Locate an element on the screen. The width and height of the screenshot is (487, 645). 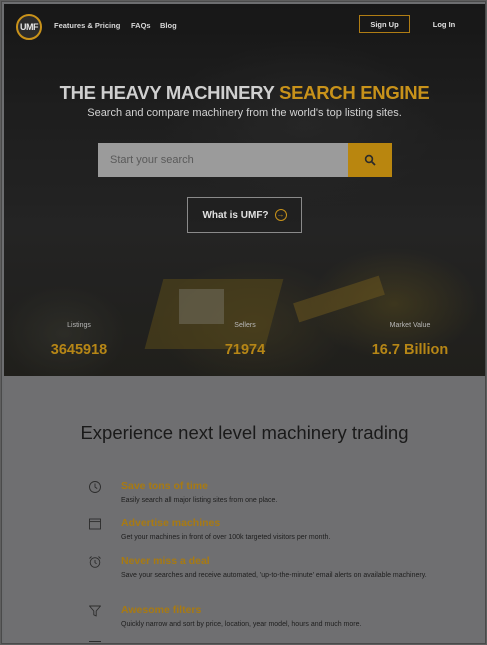
arrow-right-circle-icon: → is located at coordinates (280, 215).